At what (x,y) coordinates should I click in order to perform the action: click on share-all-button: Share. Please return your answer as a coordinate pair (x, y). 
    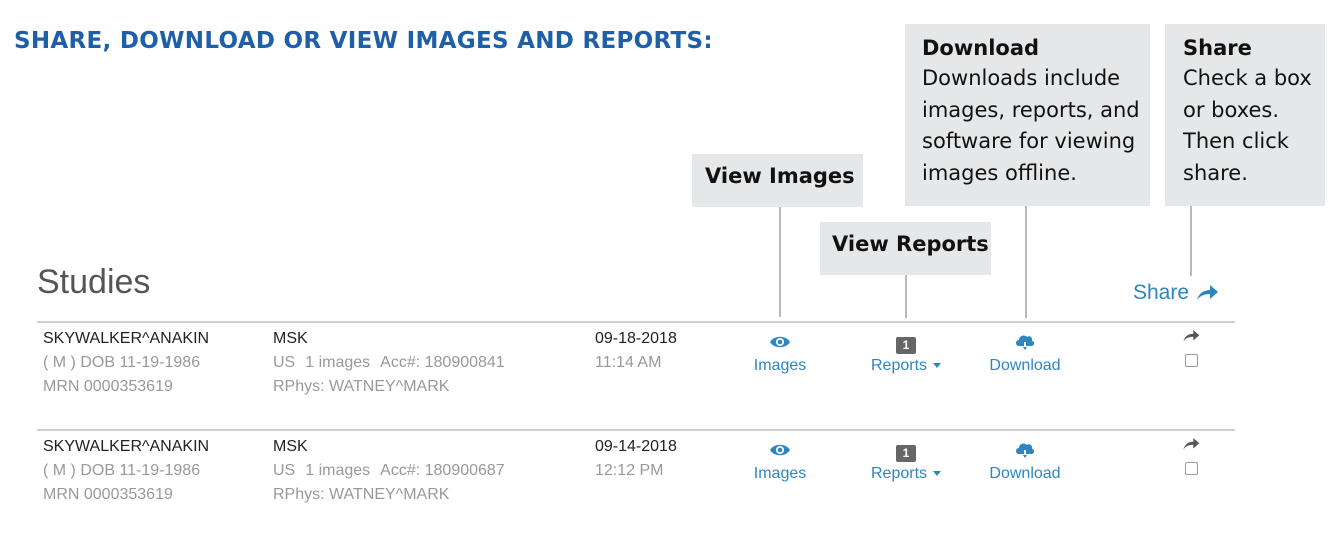
    Looking at the image, I should click on (1176, 293).